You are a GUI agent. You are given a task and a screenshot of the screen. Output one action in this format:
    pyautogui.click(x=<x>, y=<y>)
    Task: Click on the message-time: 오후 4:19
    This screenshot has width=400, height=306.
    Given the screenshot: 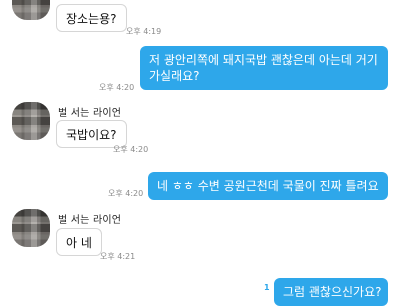 What is the action you would take?
    pyautogui.click(x=144, y=31)
    